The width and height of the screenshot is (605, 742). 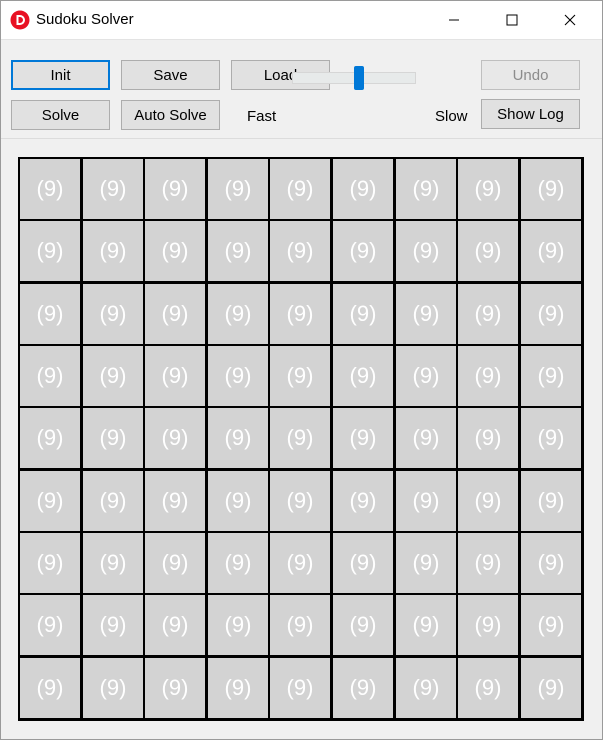 I want to click on maximize-button, so click(x=512, y=20).